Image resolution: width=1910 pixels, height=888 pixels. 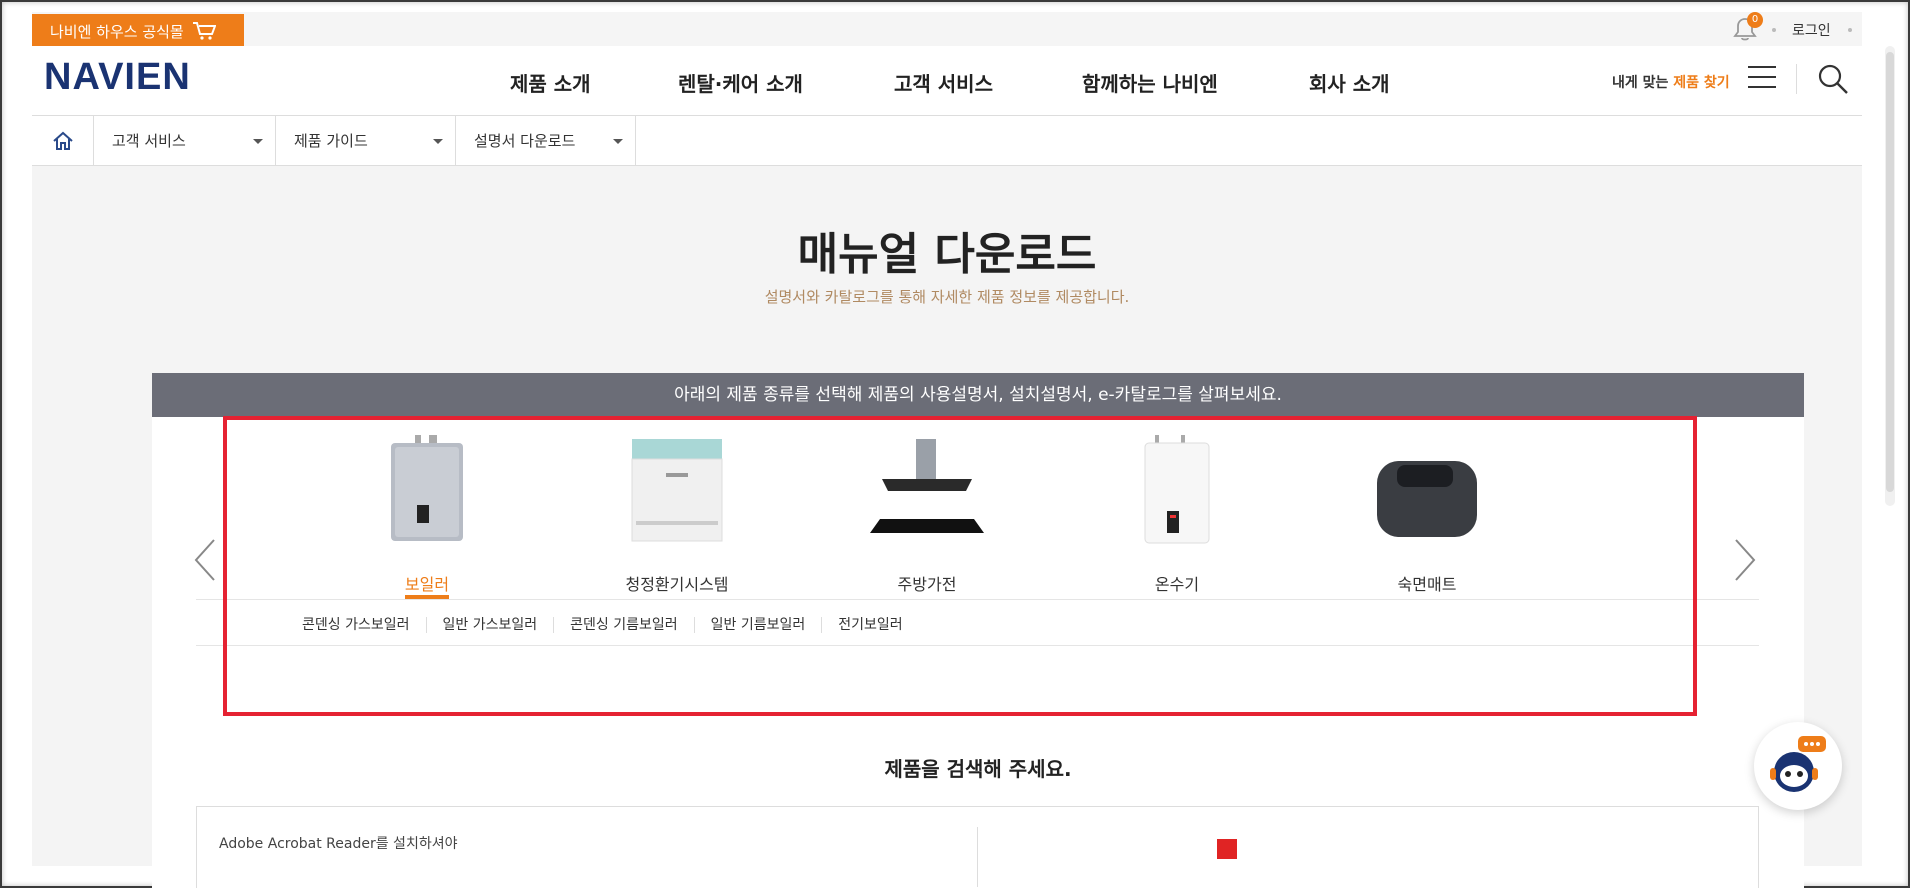 I want to click on download-info-box: Adobe Acrobat Reader를 설치하셔야, so click(x=977, y=847).